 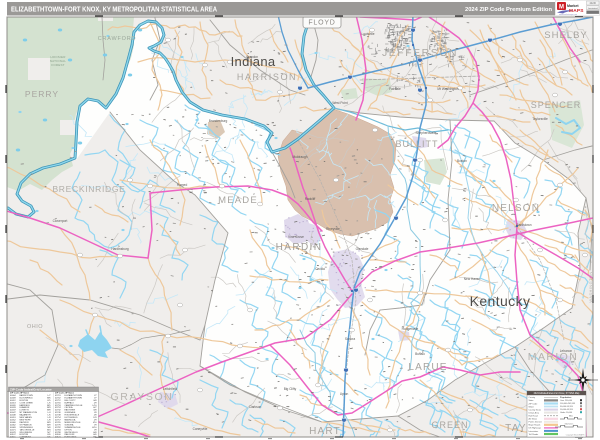 What do you see at coordinates (395, 89) in the screenshot?
I see `svg-text: Fairdale` at bounding box center [395, 89].